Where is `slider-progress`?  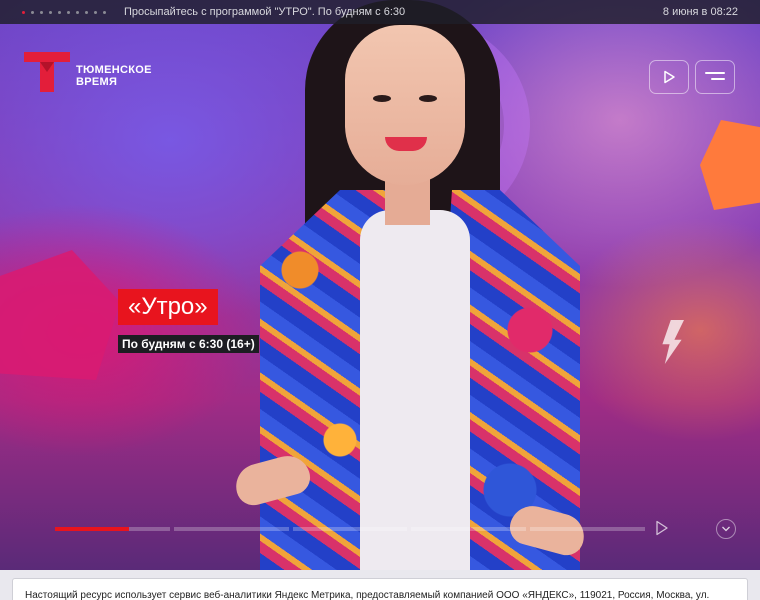 slider-progress is located at coordinates (350, 529).